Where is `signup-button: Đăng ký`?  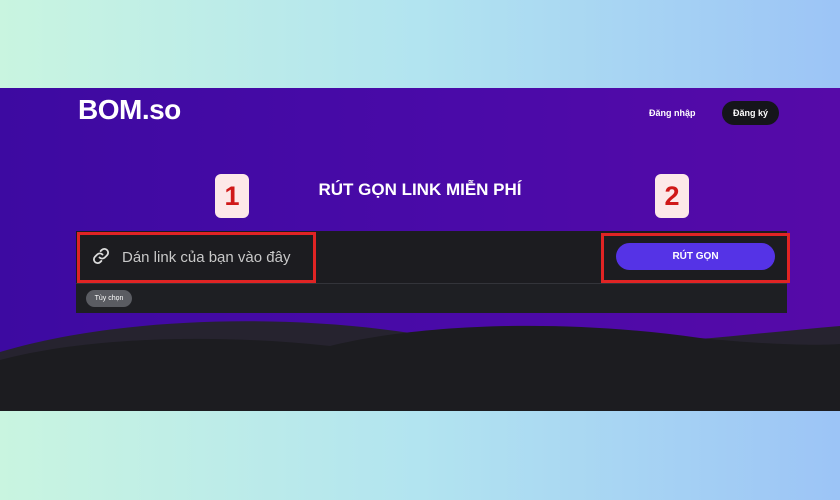 signup-button: Đăng ký is located at coordinates (750, 113).